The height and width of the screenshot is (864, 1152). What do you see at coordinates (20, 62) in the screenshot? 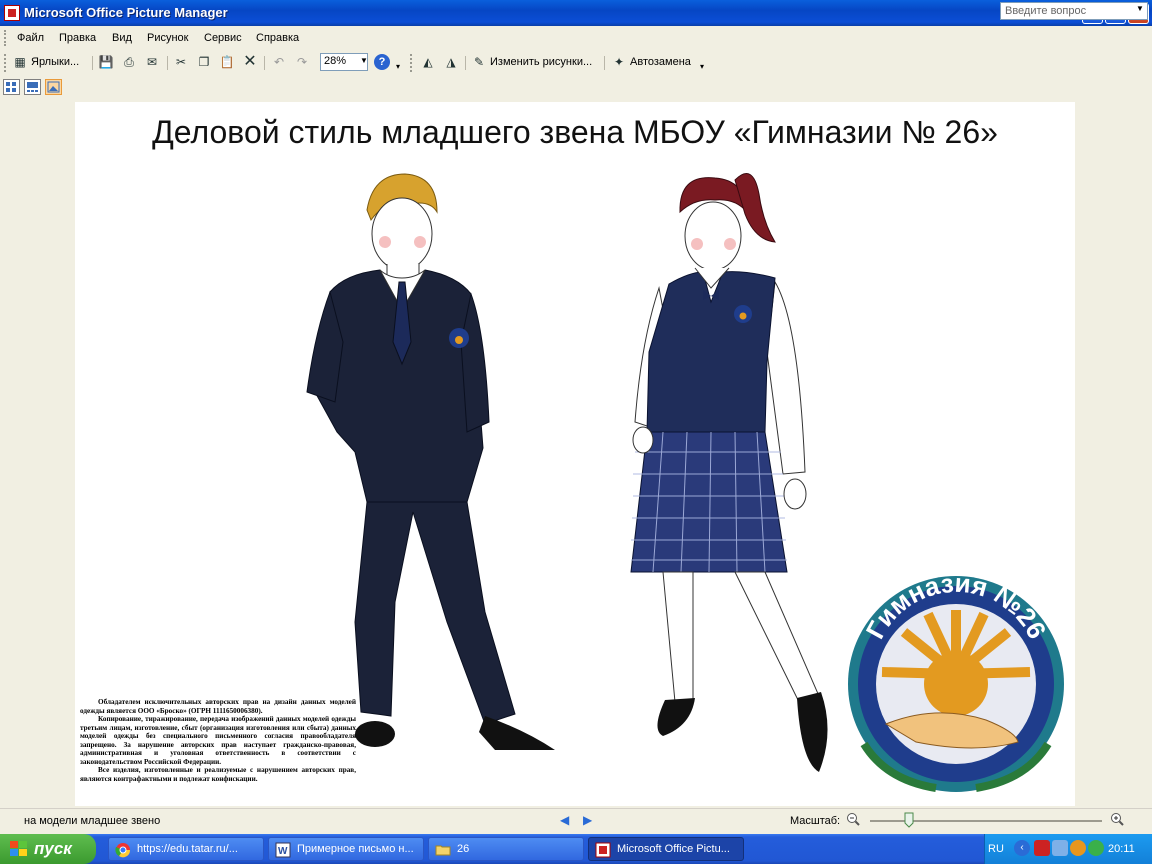
I see `shortcuts-icon: ▦` at bounding box center [20, 62].